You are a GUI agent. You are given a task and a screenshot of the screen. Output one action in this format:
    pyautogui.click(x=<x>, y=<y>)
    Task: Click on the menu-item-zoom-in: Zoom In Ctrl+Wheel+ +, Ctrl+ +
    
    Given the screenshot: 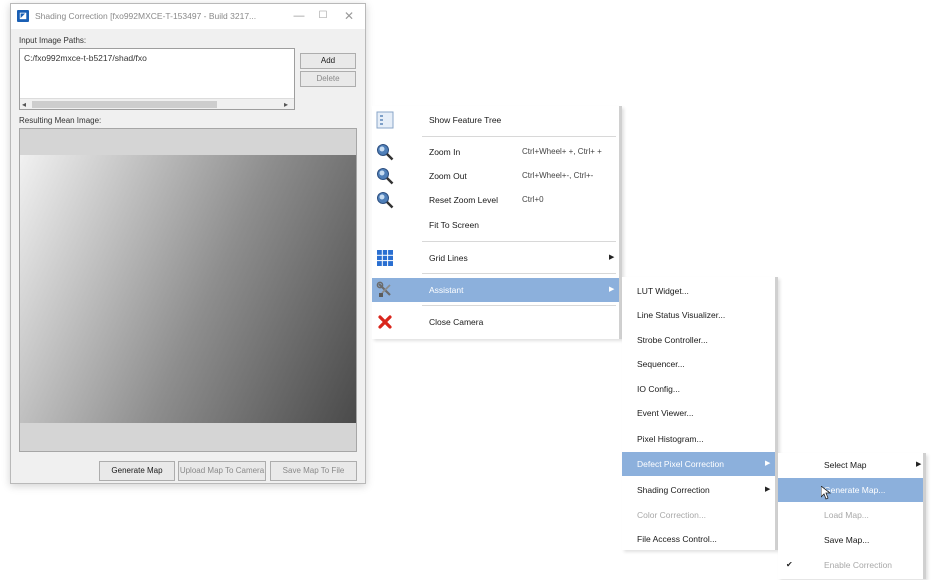 What is the action you would take?
    pyautogui.click(x=495, y=152)
    